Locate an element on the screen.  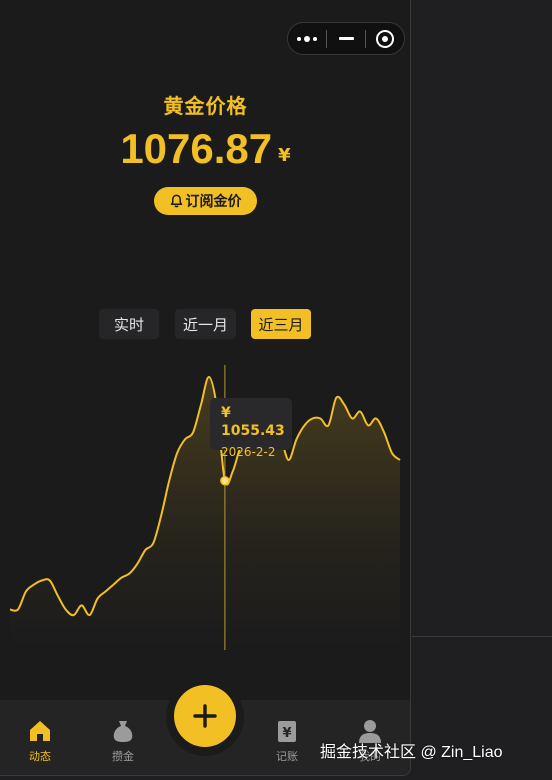
target-circle-icon is located at coordinates (385, 38).